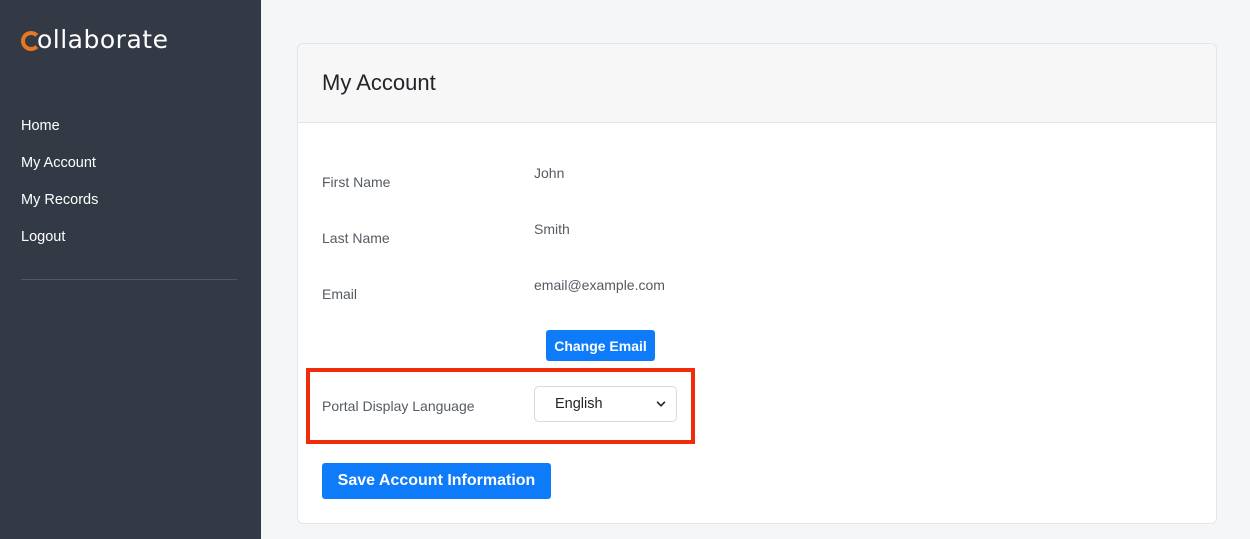  Describe the element at coordinates (398, 406) in the screenshot. I see `language-label: Portal Display Language` at that location.